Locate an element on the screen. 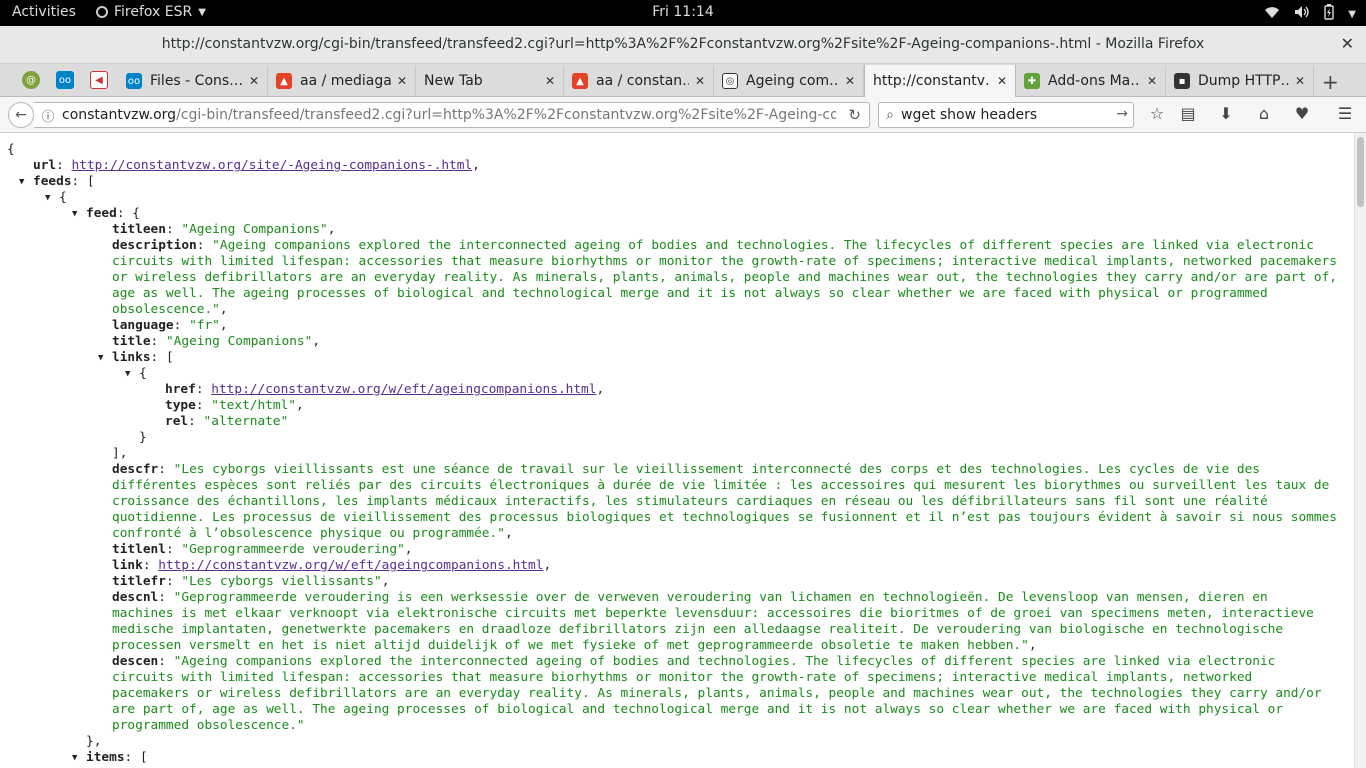  tab-addons-manager: ✚ Add-ons Ma… ✕ is located at coordinates (1091, 81).